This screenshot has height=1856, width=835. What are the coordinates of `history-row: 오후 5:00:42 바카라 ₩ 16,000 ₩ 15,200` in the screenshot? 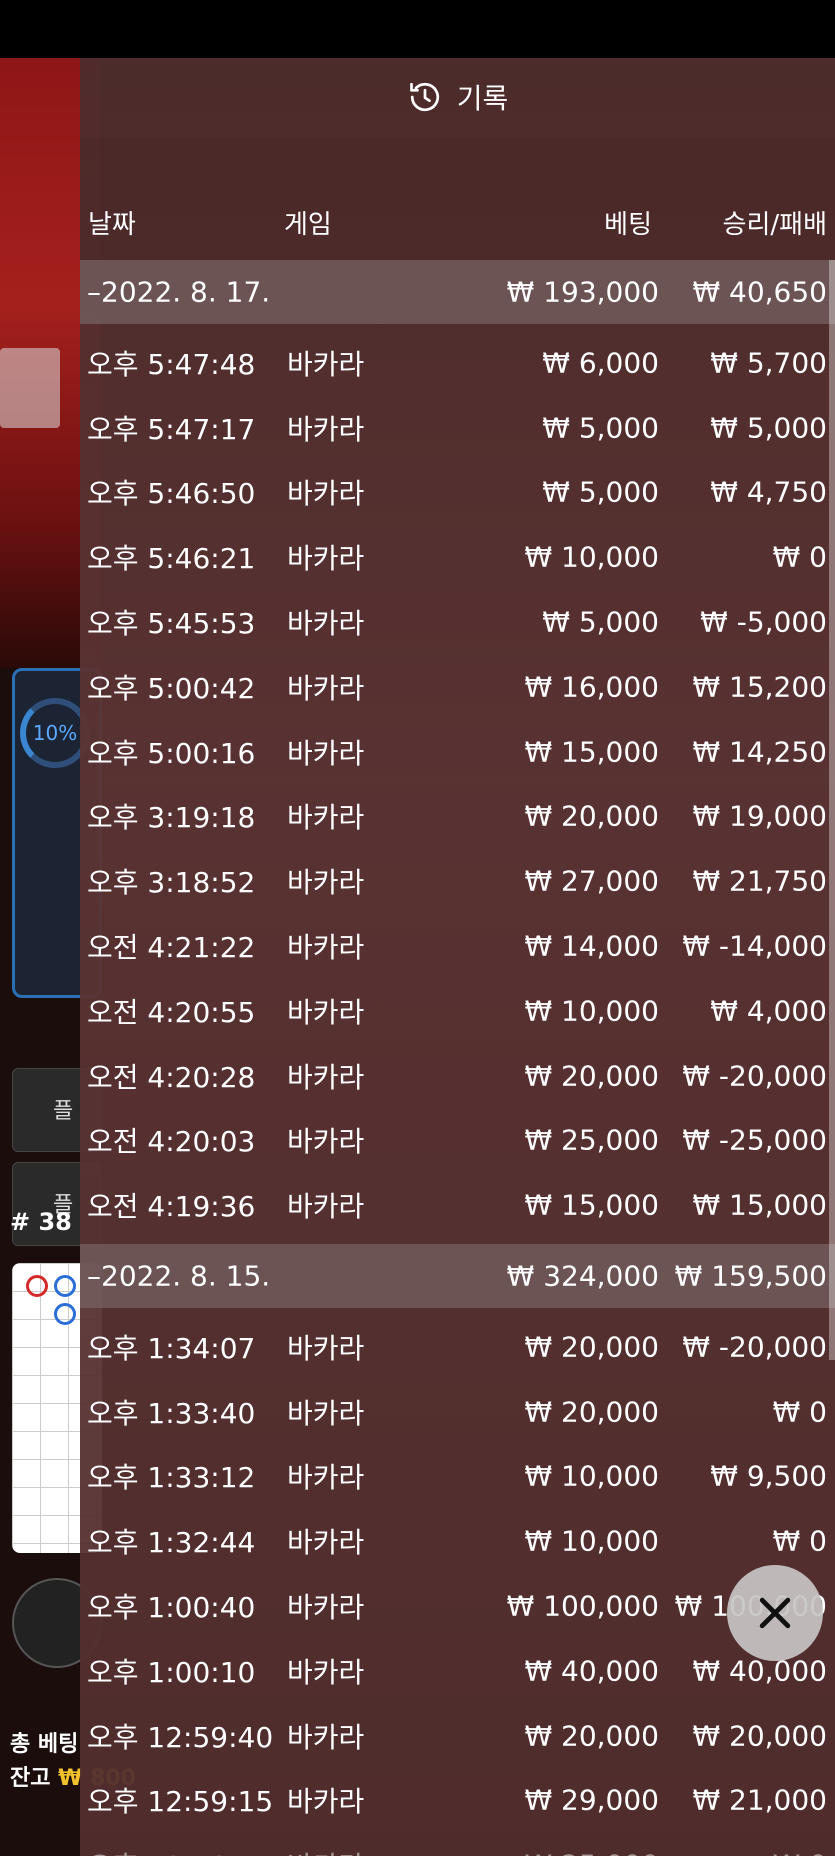 It's located at (457, 687).